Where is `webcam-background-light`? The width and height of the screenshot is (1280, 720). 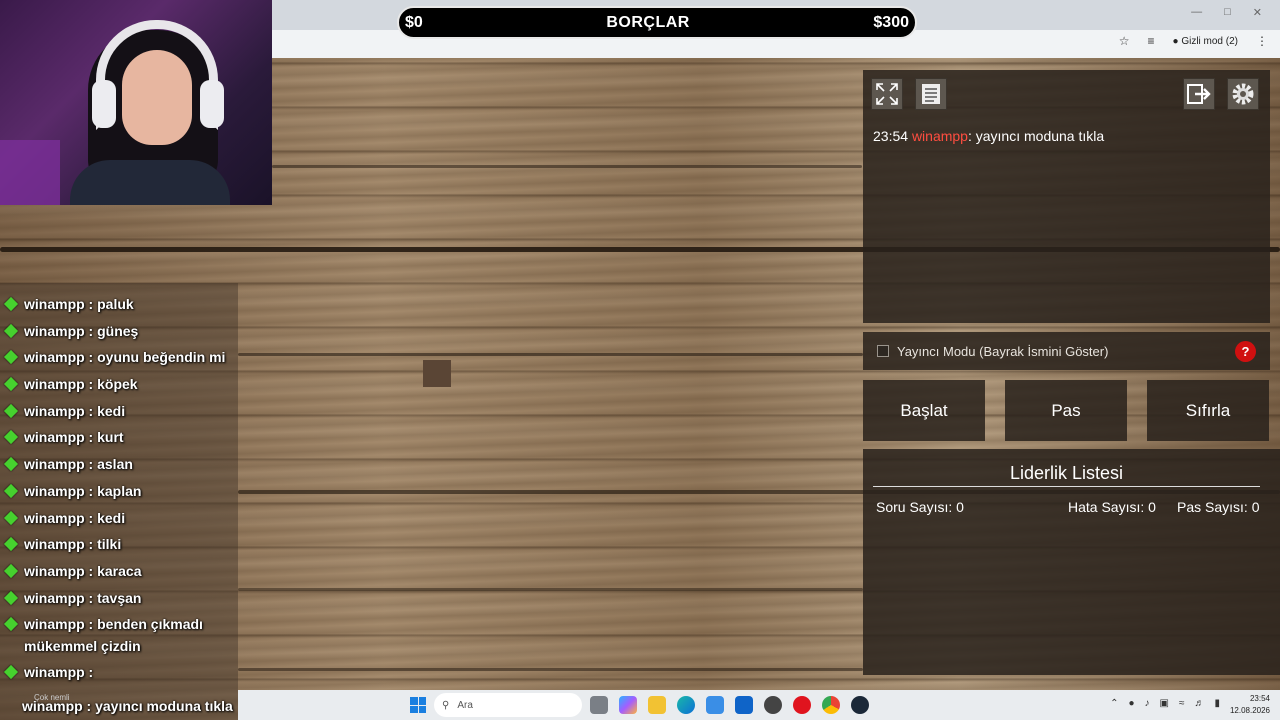 webcam-background-light is located at coordinates (30, 172).